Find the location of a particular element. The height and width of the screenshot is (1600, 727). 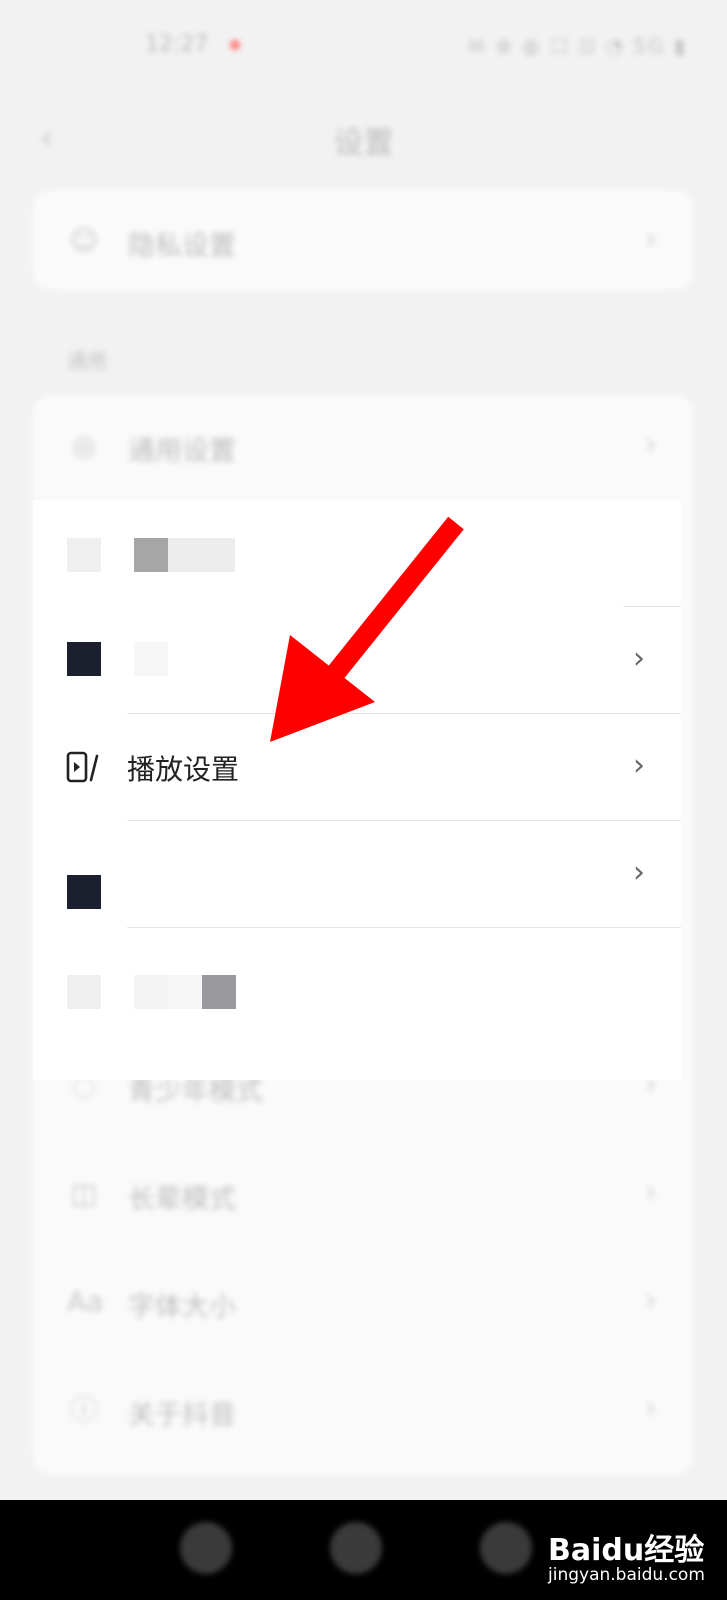

red-arrow-annotation is located at coordinates (367, 629).